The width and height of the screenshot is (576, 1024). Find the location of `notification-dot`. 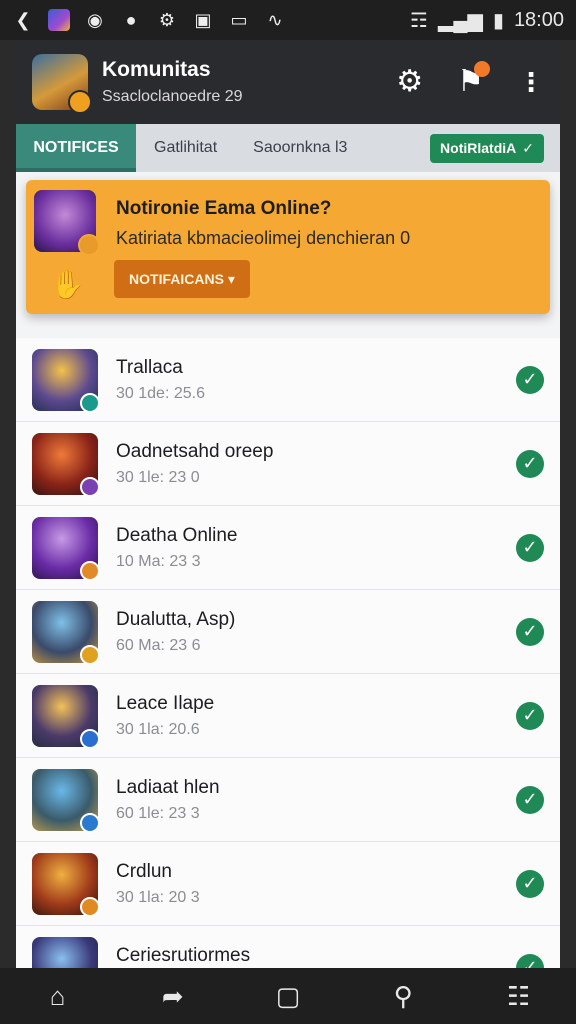

notification-dot is located at coordinates (482, 69).